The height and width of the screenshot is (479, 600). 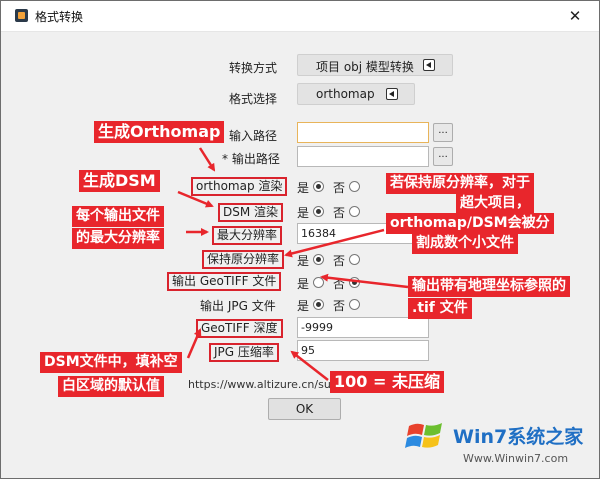 What do you see at coordinates (300, 16) in the screenshot?
I see `title-bar: 格式转换 ✕` at bounding box center [300, 16].